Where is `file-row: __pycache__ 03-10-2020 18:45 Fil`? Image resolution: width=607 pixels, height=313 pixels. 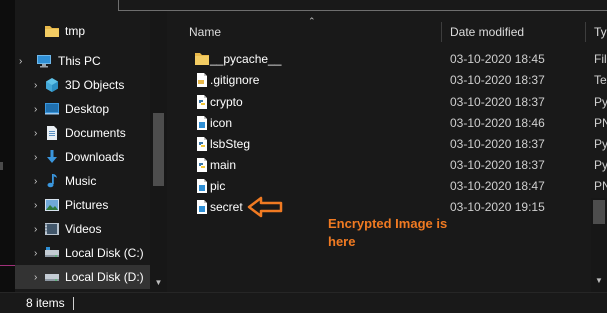 file-row: __pycache__ 03-10-2020 18:45 Fil is located at coordinates (395, 59).